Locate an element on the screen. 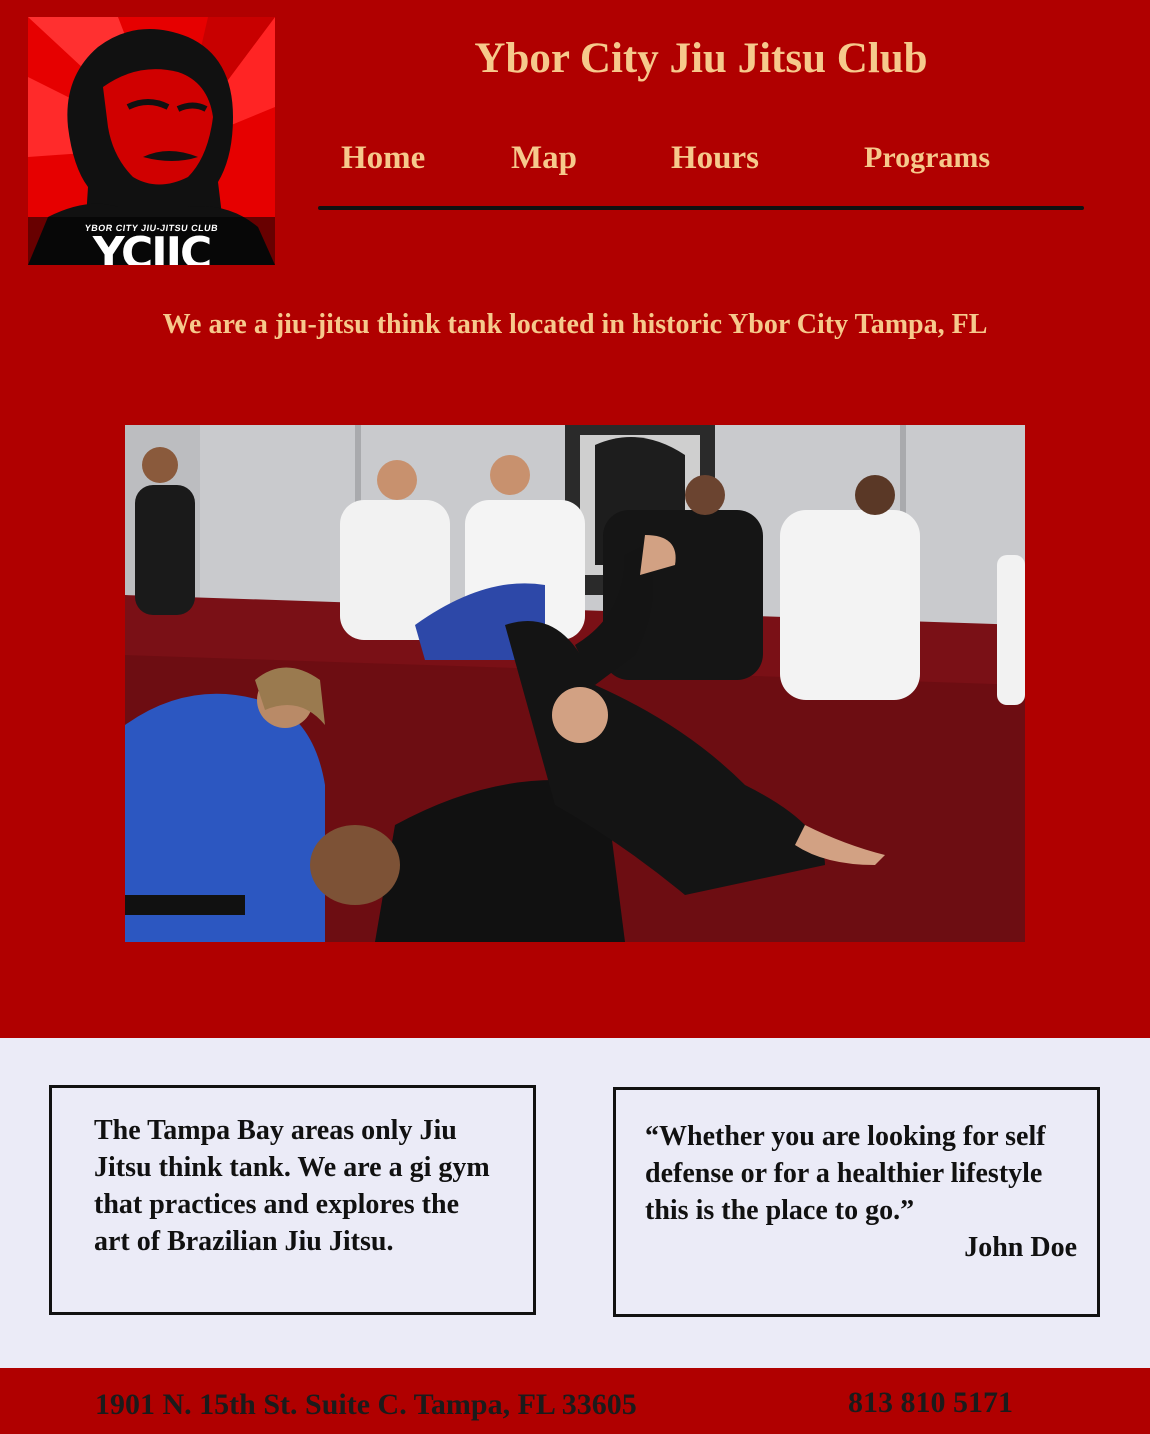 The image size is (1150, 1434). site-title: Ybor City Jiu Jitsu Club is located at coordinates (701, 58).